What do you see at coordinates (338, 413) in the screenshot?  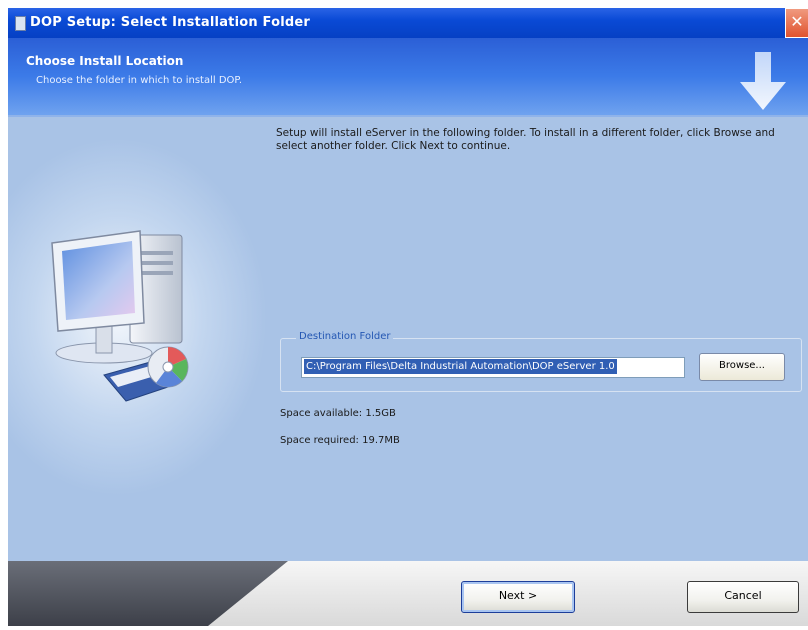 I see `space-available: Space available: 1.5GB` at bounding box center [338, 413].